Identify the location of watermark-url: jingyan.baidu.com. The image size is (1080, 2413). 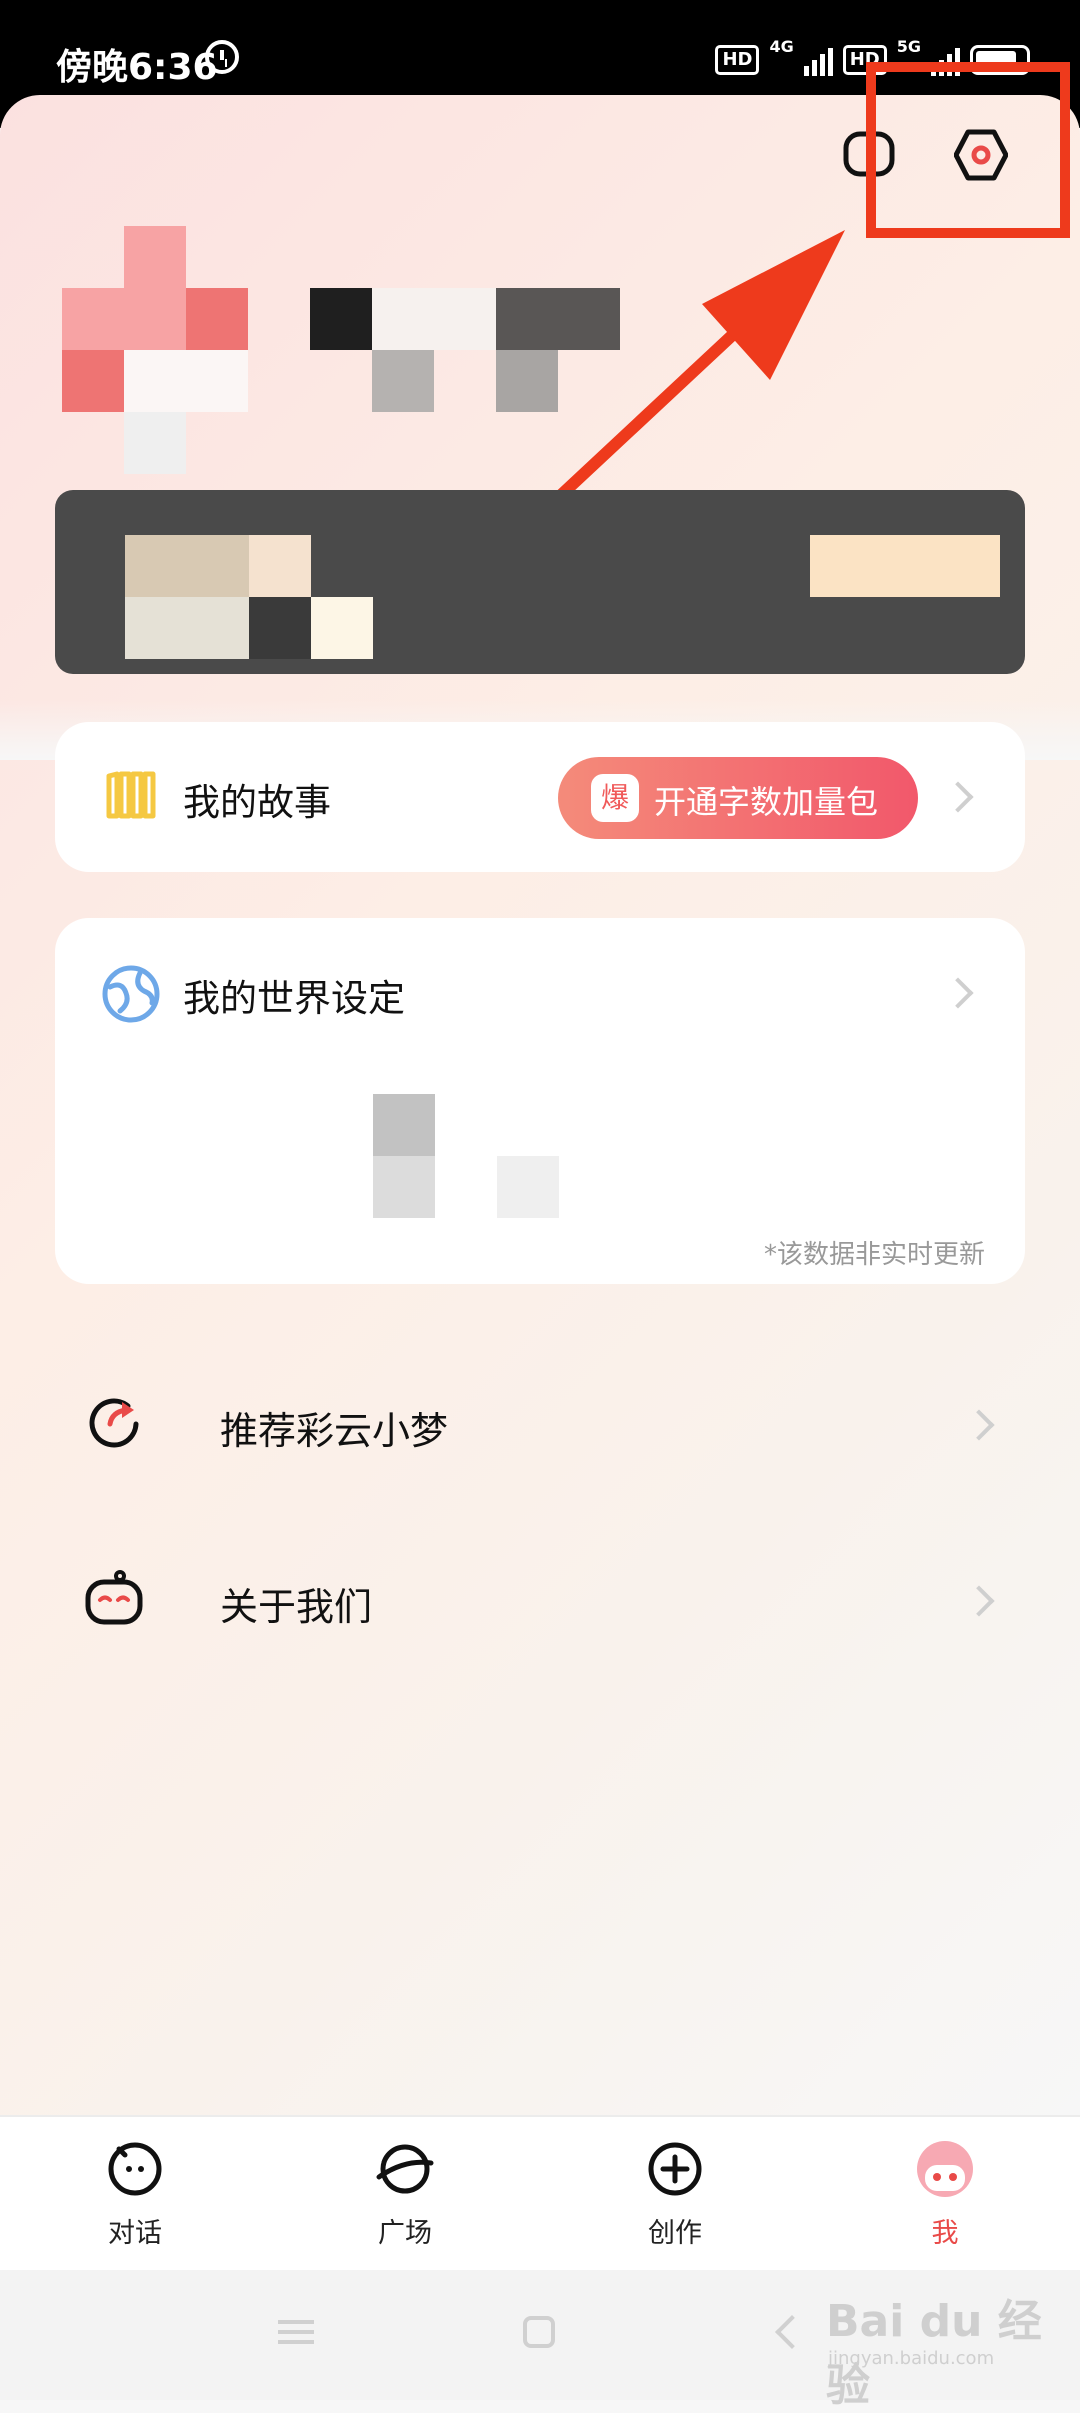
(911, 2358).